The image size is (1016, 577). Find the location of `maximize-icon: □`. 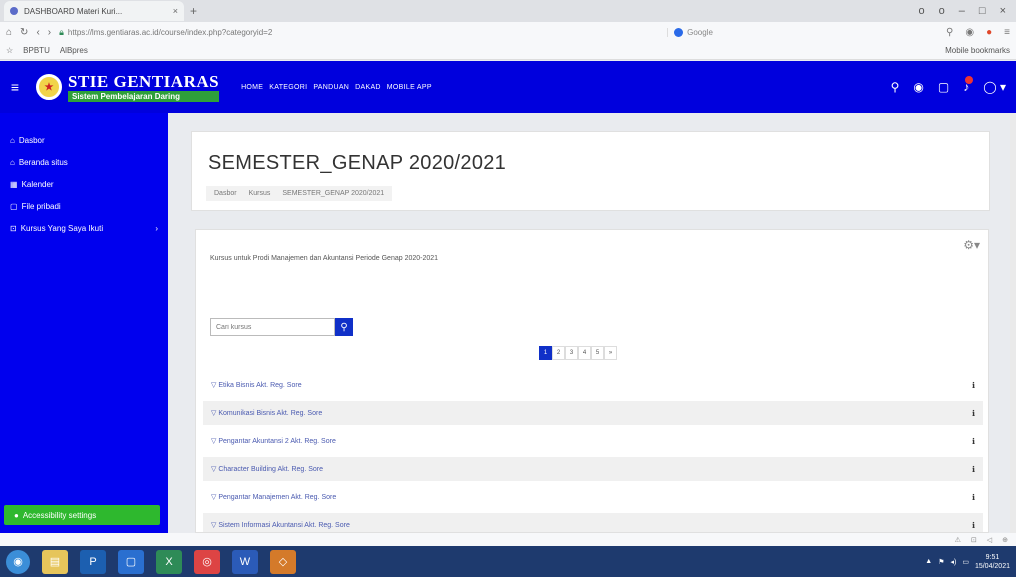

maximize-icon: □ is located at coordinates (982, 11).